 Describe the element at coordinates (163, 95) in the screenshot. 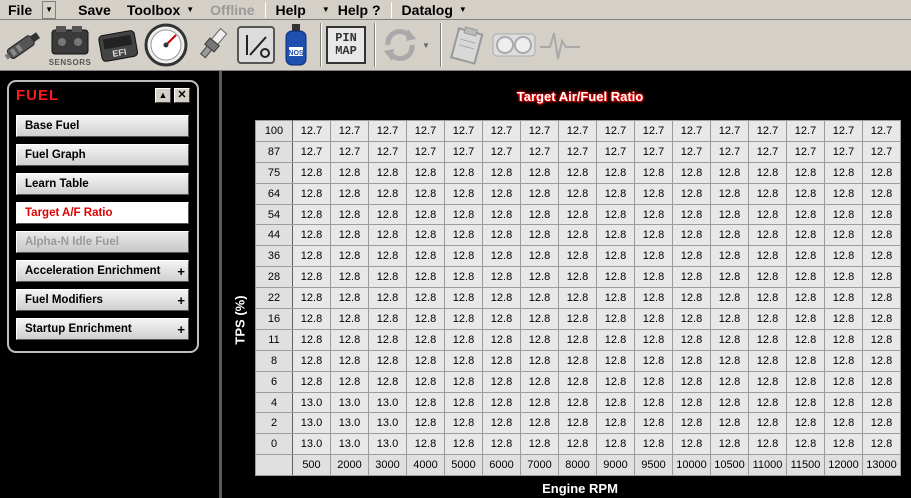

I see `minimize-button: ▲` at that location.